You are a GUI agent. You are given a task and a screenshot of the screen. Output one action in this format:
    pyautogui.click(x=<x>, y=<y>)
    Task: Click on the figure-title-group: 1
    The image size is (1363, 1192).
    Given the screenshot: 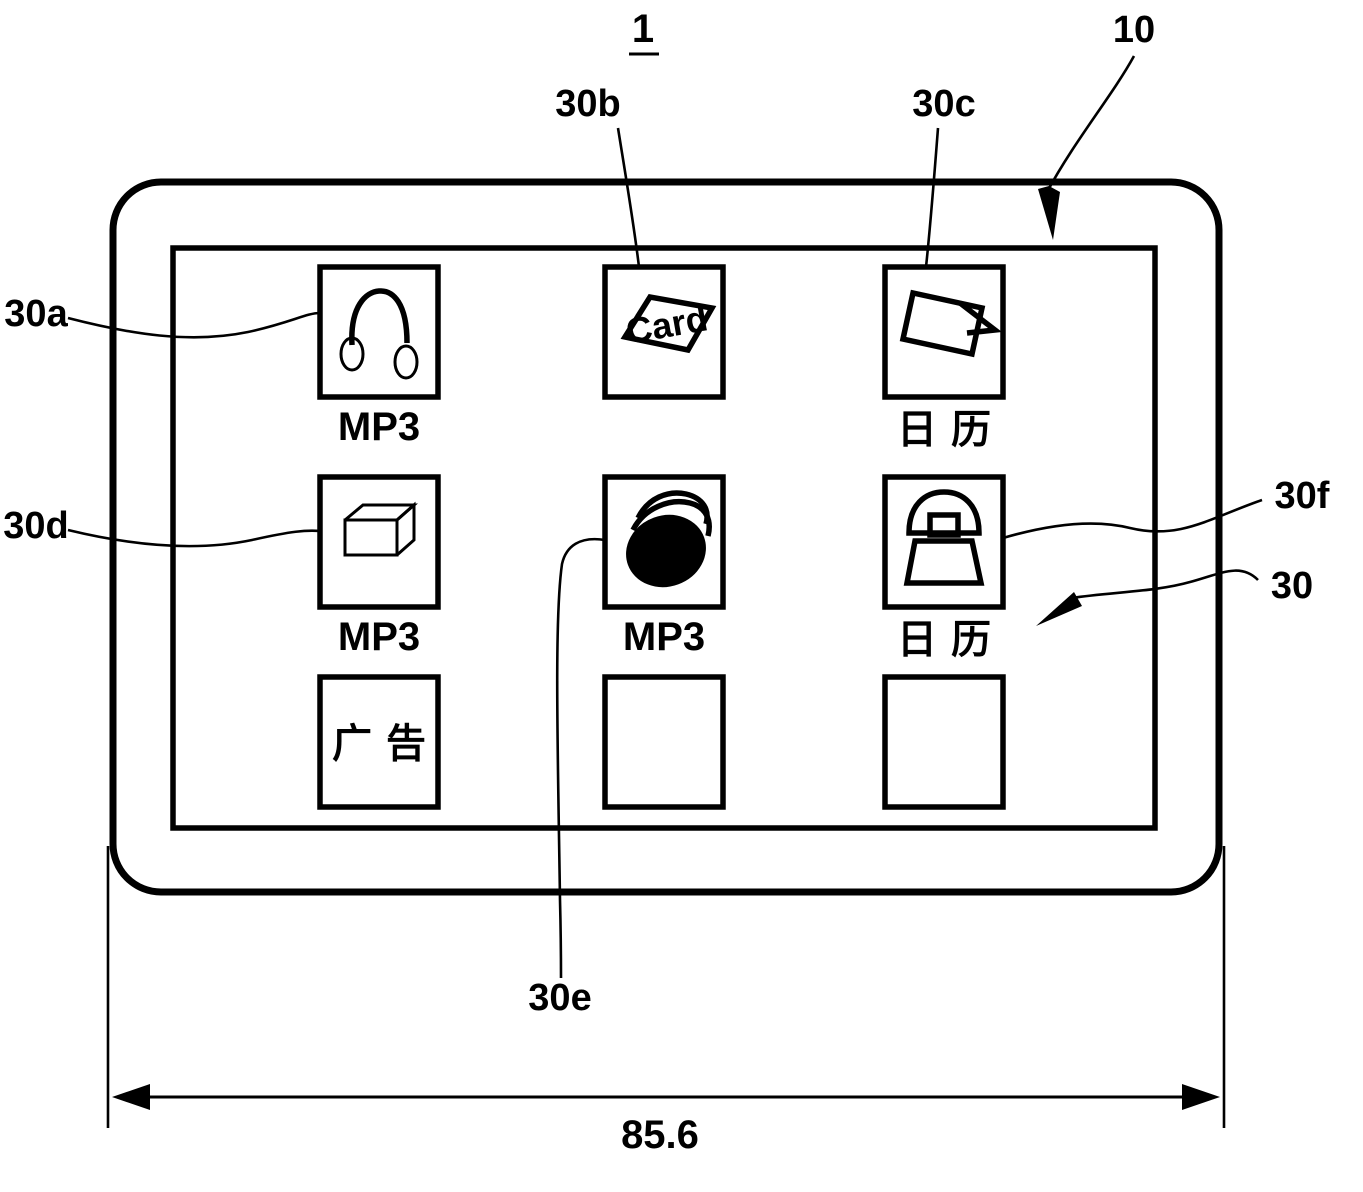 What is the action you would take?
    pyautogui.click(x=644, y=31)
    